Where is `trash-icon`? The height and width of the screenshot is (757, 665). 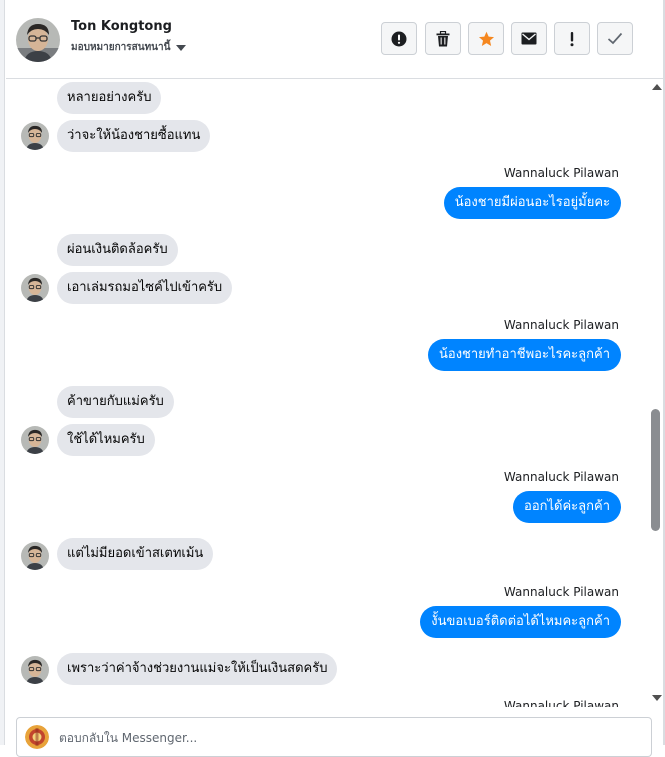
trash-icon is located at coordinates (443, 38).